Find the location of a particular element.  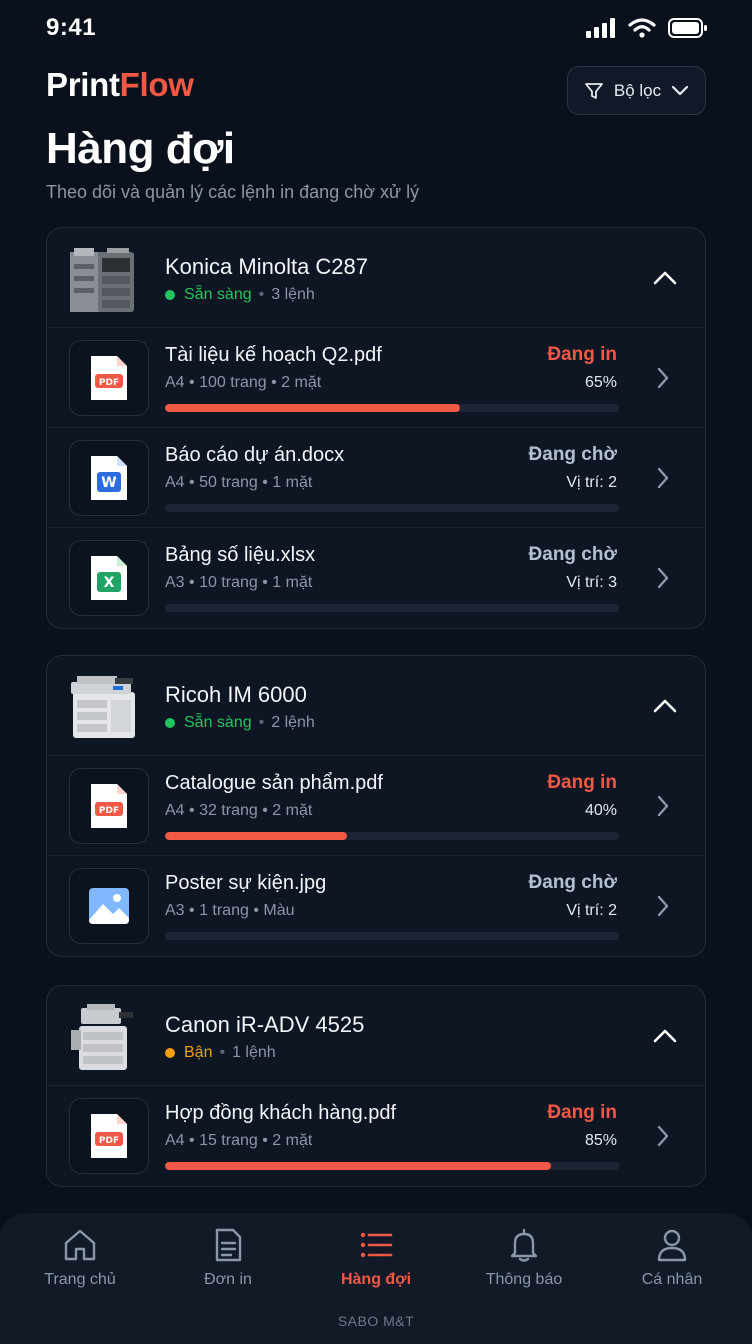

chevron-down-icon is located at coordinates (680, 90).